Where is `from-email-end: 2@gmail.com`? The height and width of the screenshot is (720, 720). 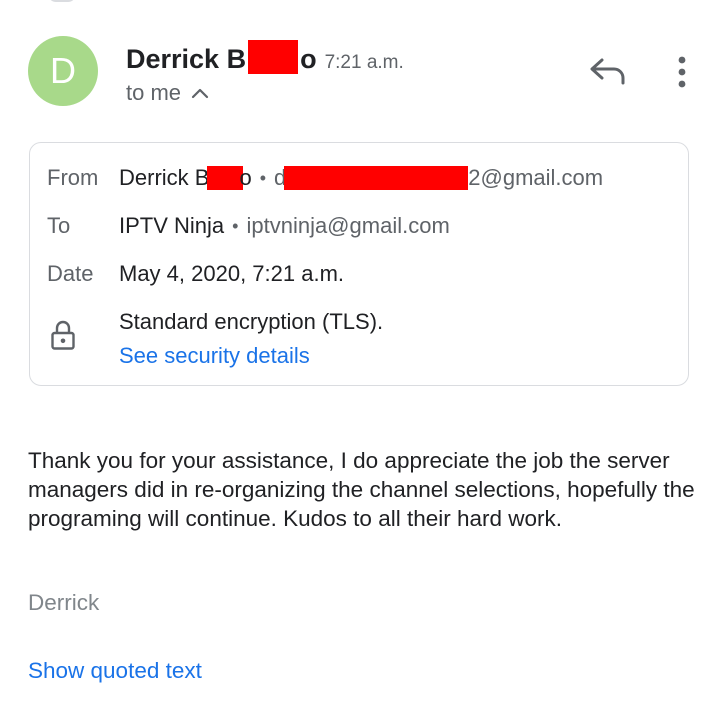
from-email-end: 2@gmail.com is located at coordinates (536, 177).